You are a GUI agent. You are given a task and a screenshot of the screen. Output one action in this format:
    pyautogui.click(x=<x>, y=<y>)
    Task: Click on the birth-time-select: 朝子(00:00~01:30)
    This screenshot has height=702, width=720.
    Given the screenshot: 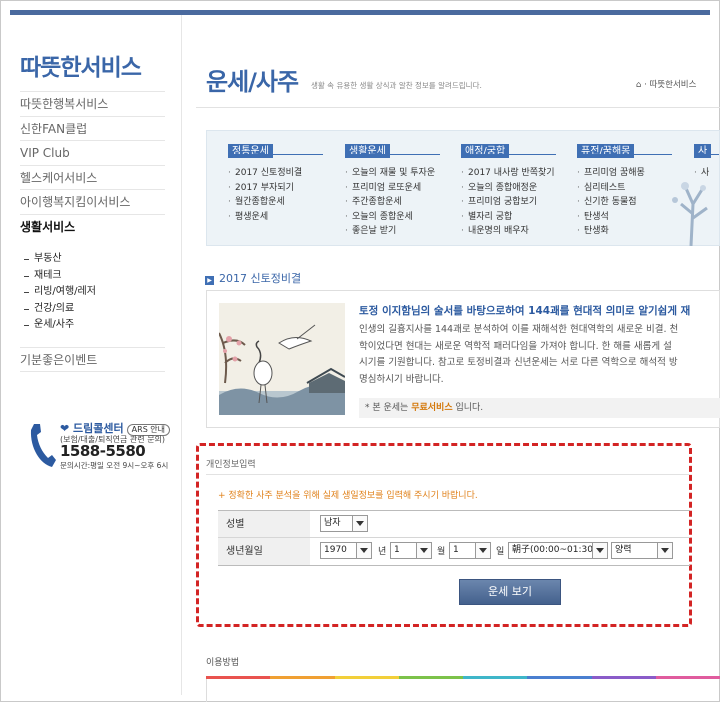 What is the action you would take?
    pyautogui.click(x=558, y=550)
    